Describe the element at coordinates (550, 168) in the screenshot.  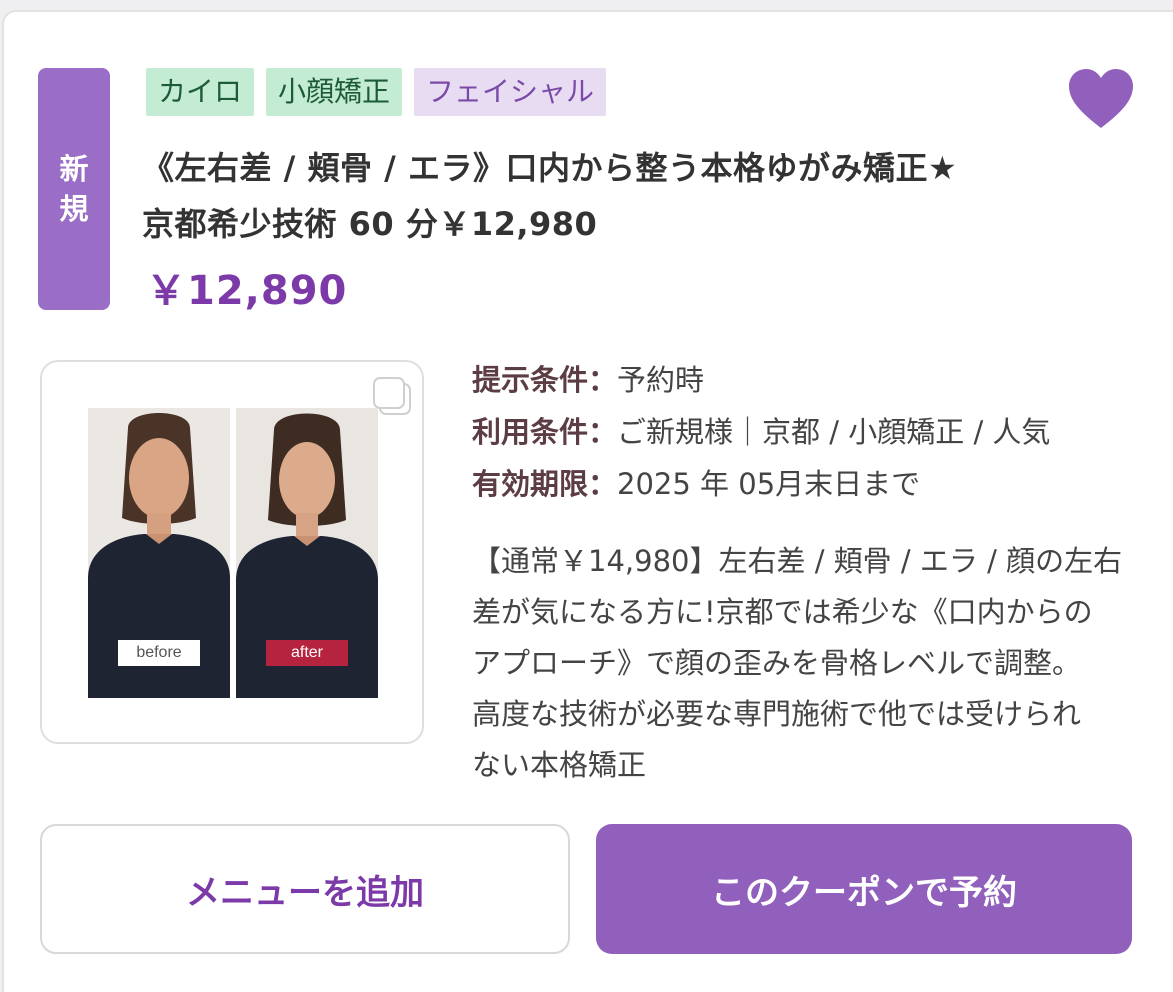
I see `coupon-title-line-1: 《左右差 / 頬骨 / エラ》口内から整う本格ゆがみ矯正★` at that location.